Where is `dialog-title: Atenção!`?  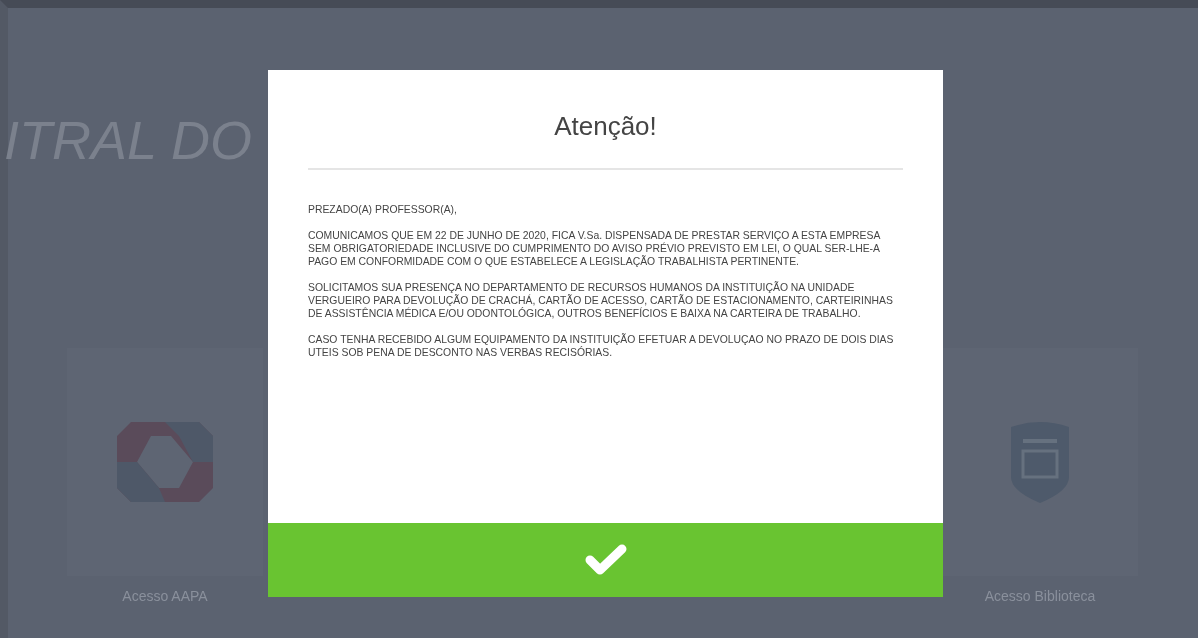 dialog-title: Atenção! is located at coordinates (605, 126).